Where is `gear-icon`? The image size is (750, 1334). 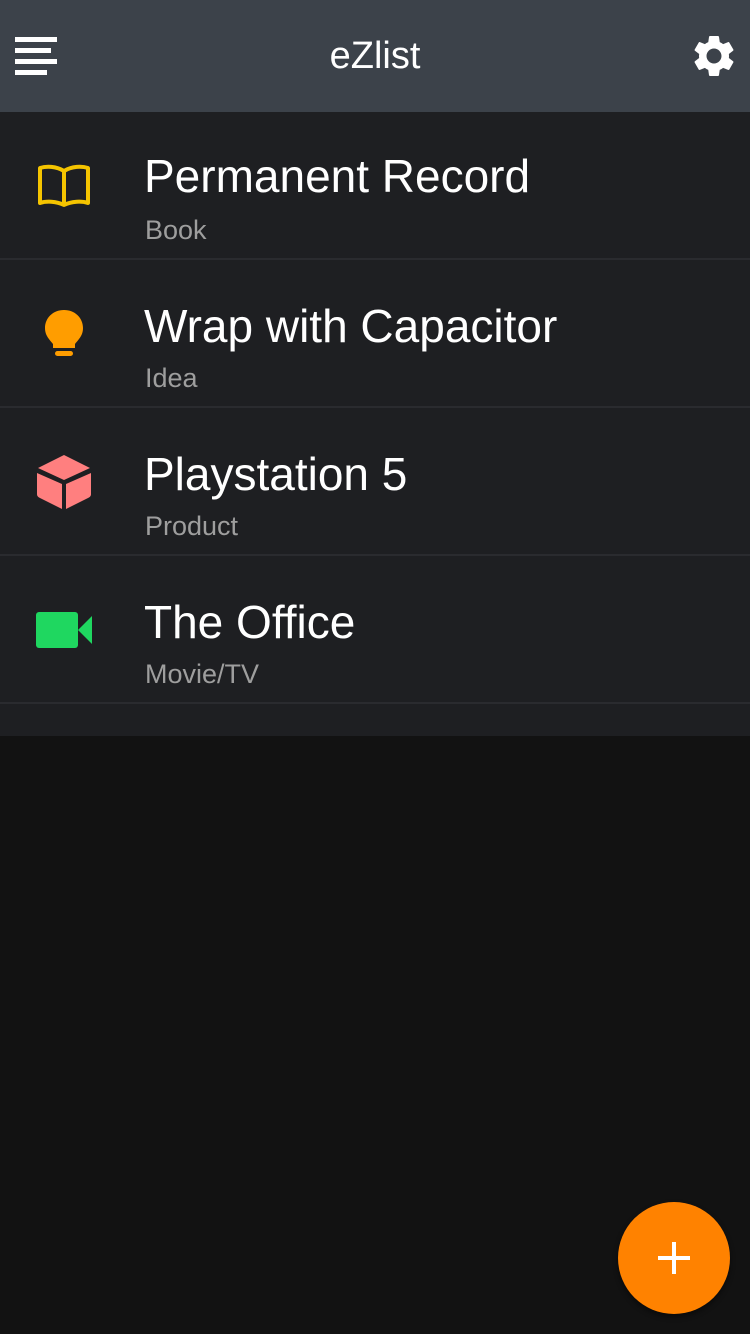
gear-icon is located at coordinates (714, 55).